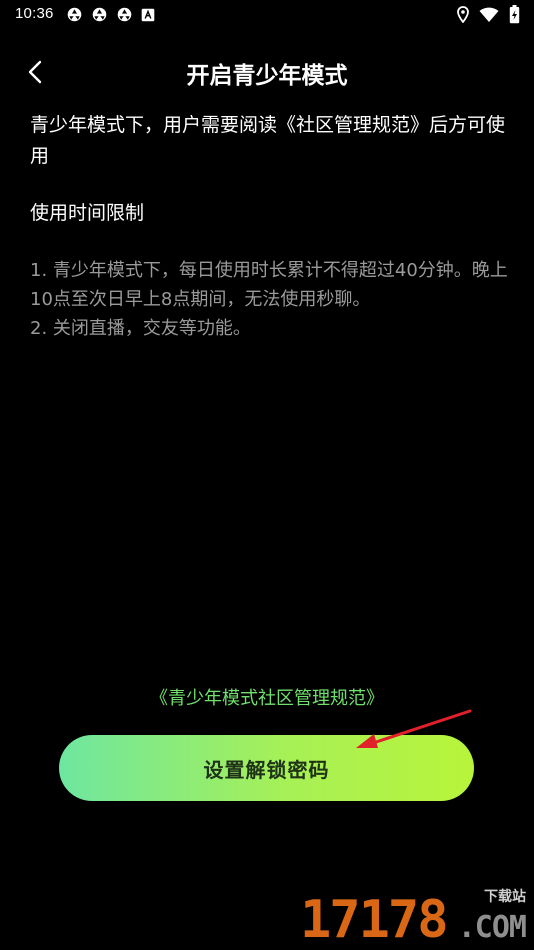 This screenshot has width=534, height=950. I want to click on header: 开启青少年模式, so click(267, 72).